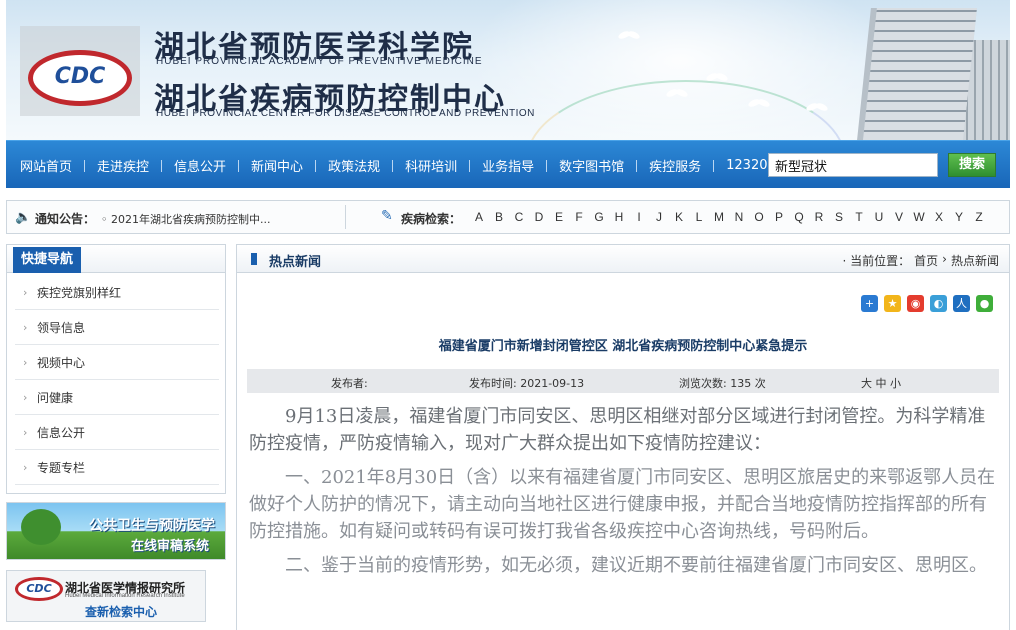 The image size is (1016, 630). I want to click on nav-item-news: 新闻中心, so click(289, 165).